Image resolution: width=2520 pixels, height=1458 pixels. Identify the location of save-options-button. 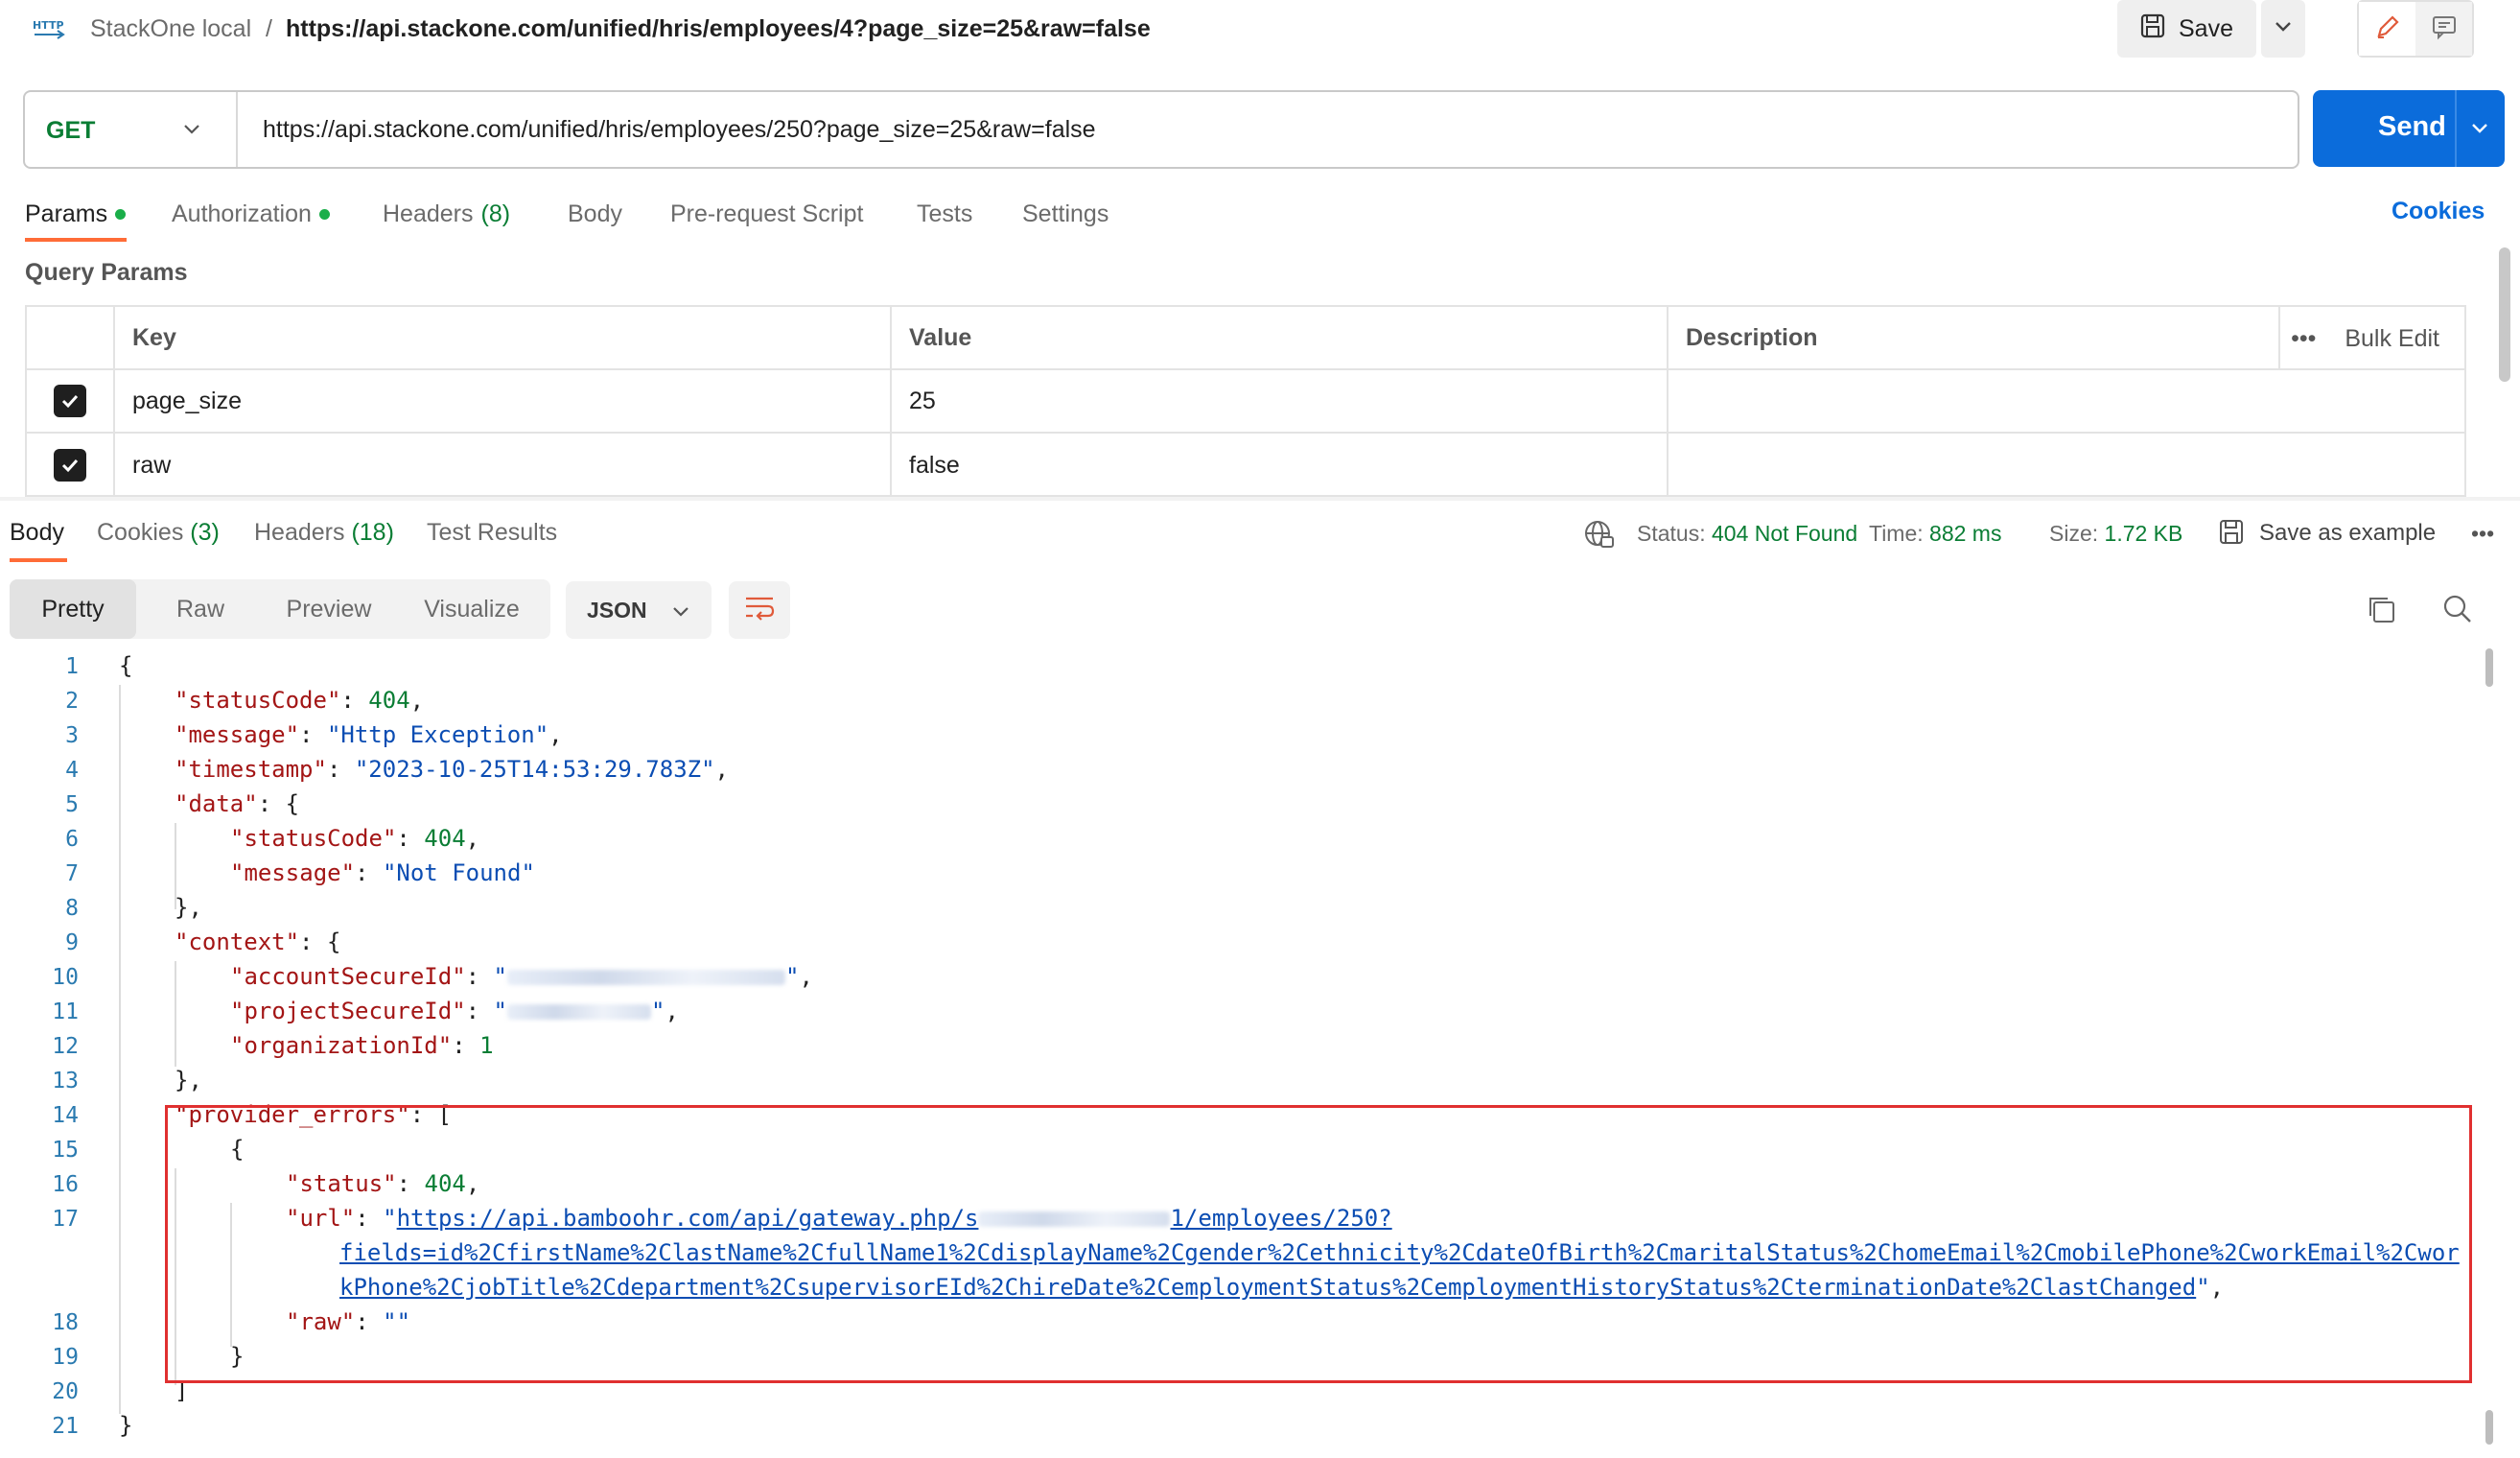
(2283, 29).